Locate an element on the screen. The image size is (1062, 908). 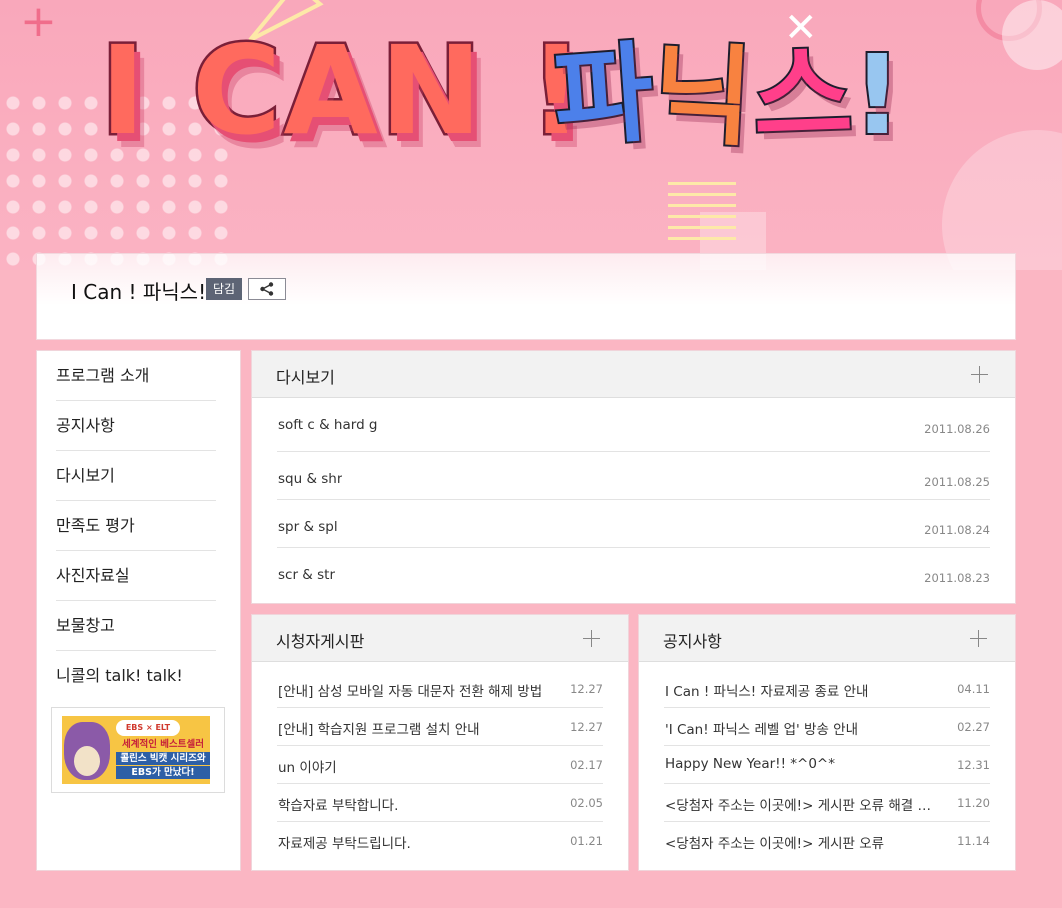
sidebar-item-replay: 다시보기 is located at coordinates (136, 476).